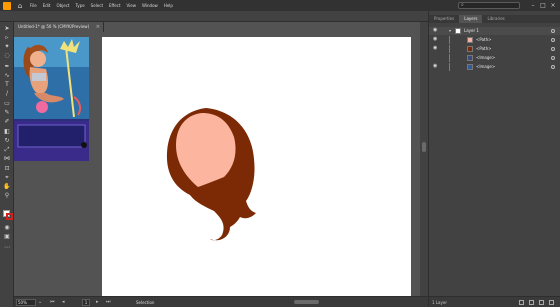 The width and height of the screenshot is (560, 307). I want to click on menu-type: Type, so click(79, 5).